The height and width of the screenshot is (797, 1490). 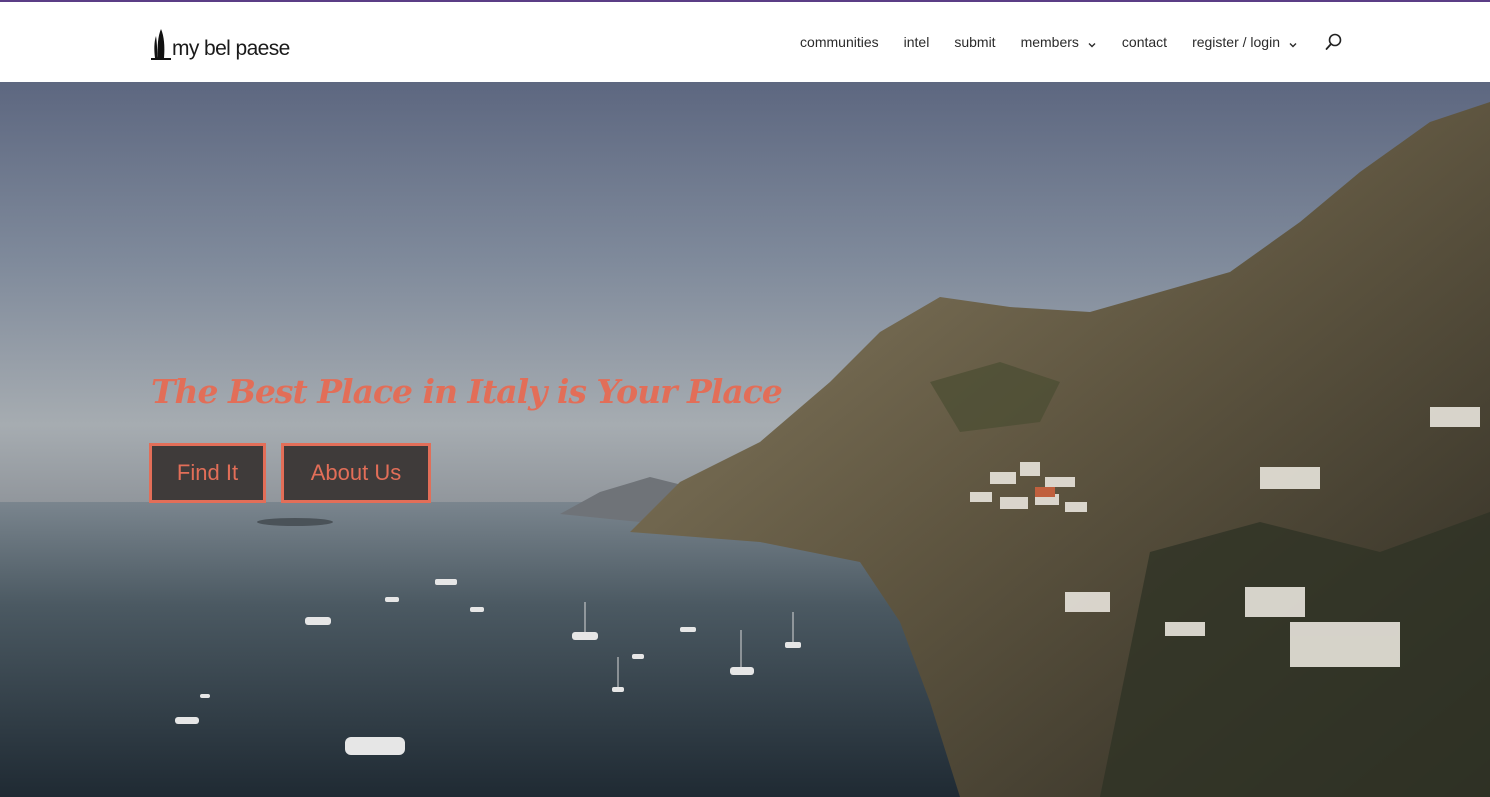 I want to click on nav-item-contact: contact, so click(x=1144, y=42).